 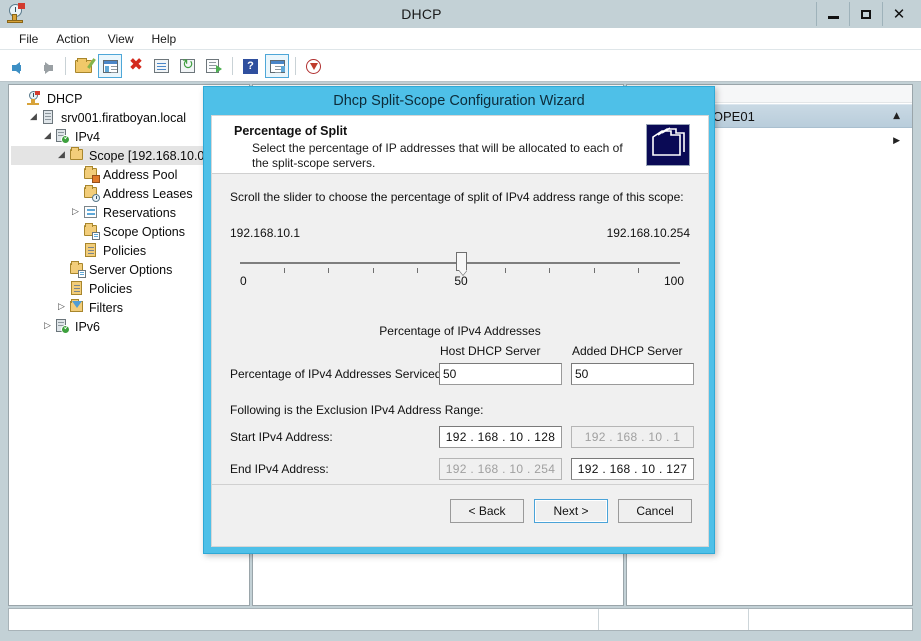 I want to click on back-arrow-icon, so click(x=21, y=66).